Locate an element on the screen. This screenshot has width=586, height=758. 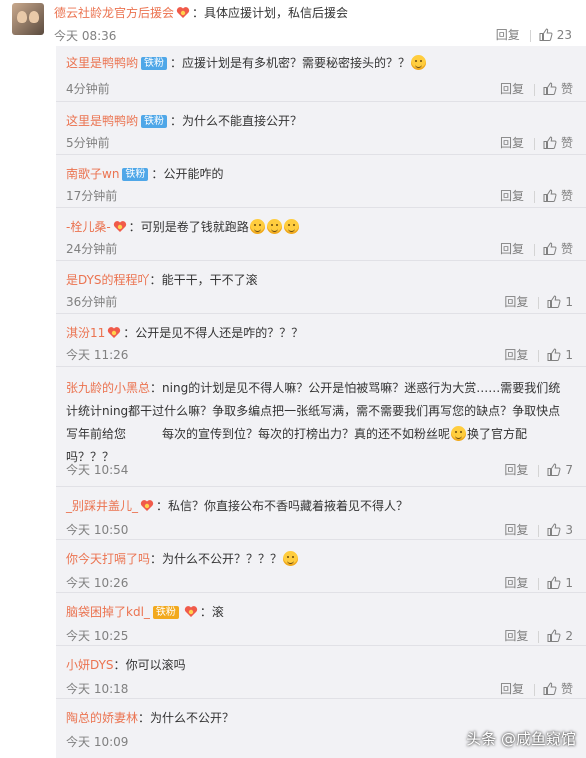
username-link: _别踩井盖儿_ is located at coordinates (102, 506).